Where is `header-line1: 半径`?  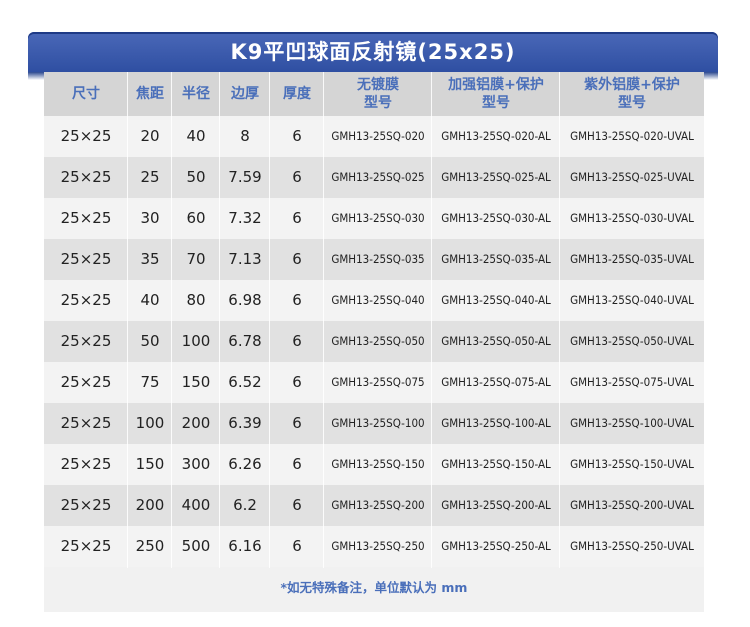
header-line1: 半径 is located at coordinates (196, 94).